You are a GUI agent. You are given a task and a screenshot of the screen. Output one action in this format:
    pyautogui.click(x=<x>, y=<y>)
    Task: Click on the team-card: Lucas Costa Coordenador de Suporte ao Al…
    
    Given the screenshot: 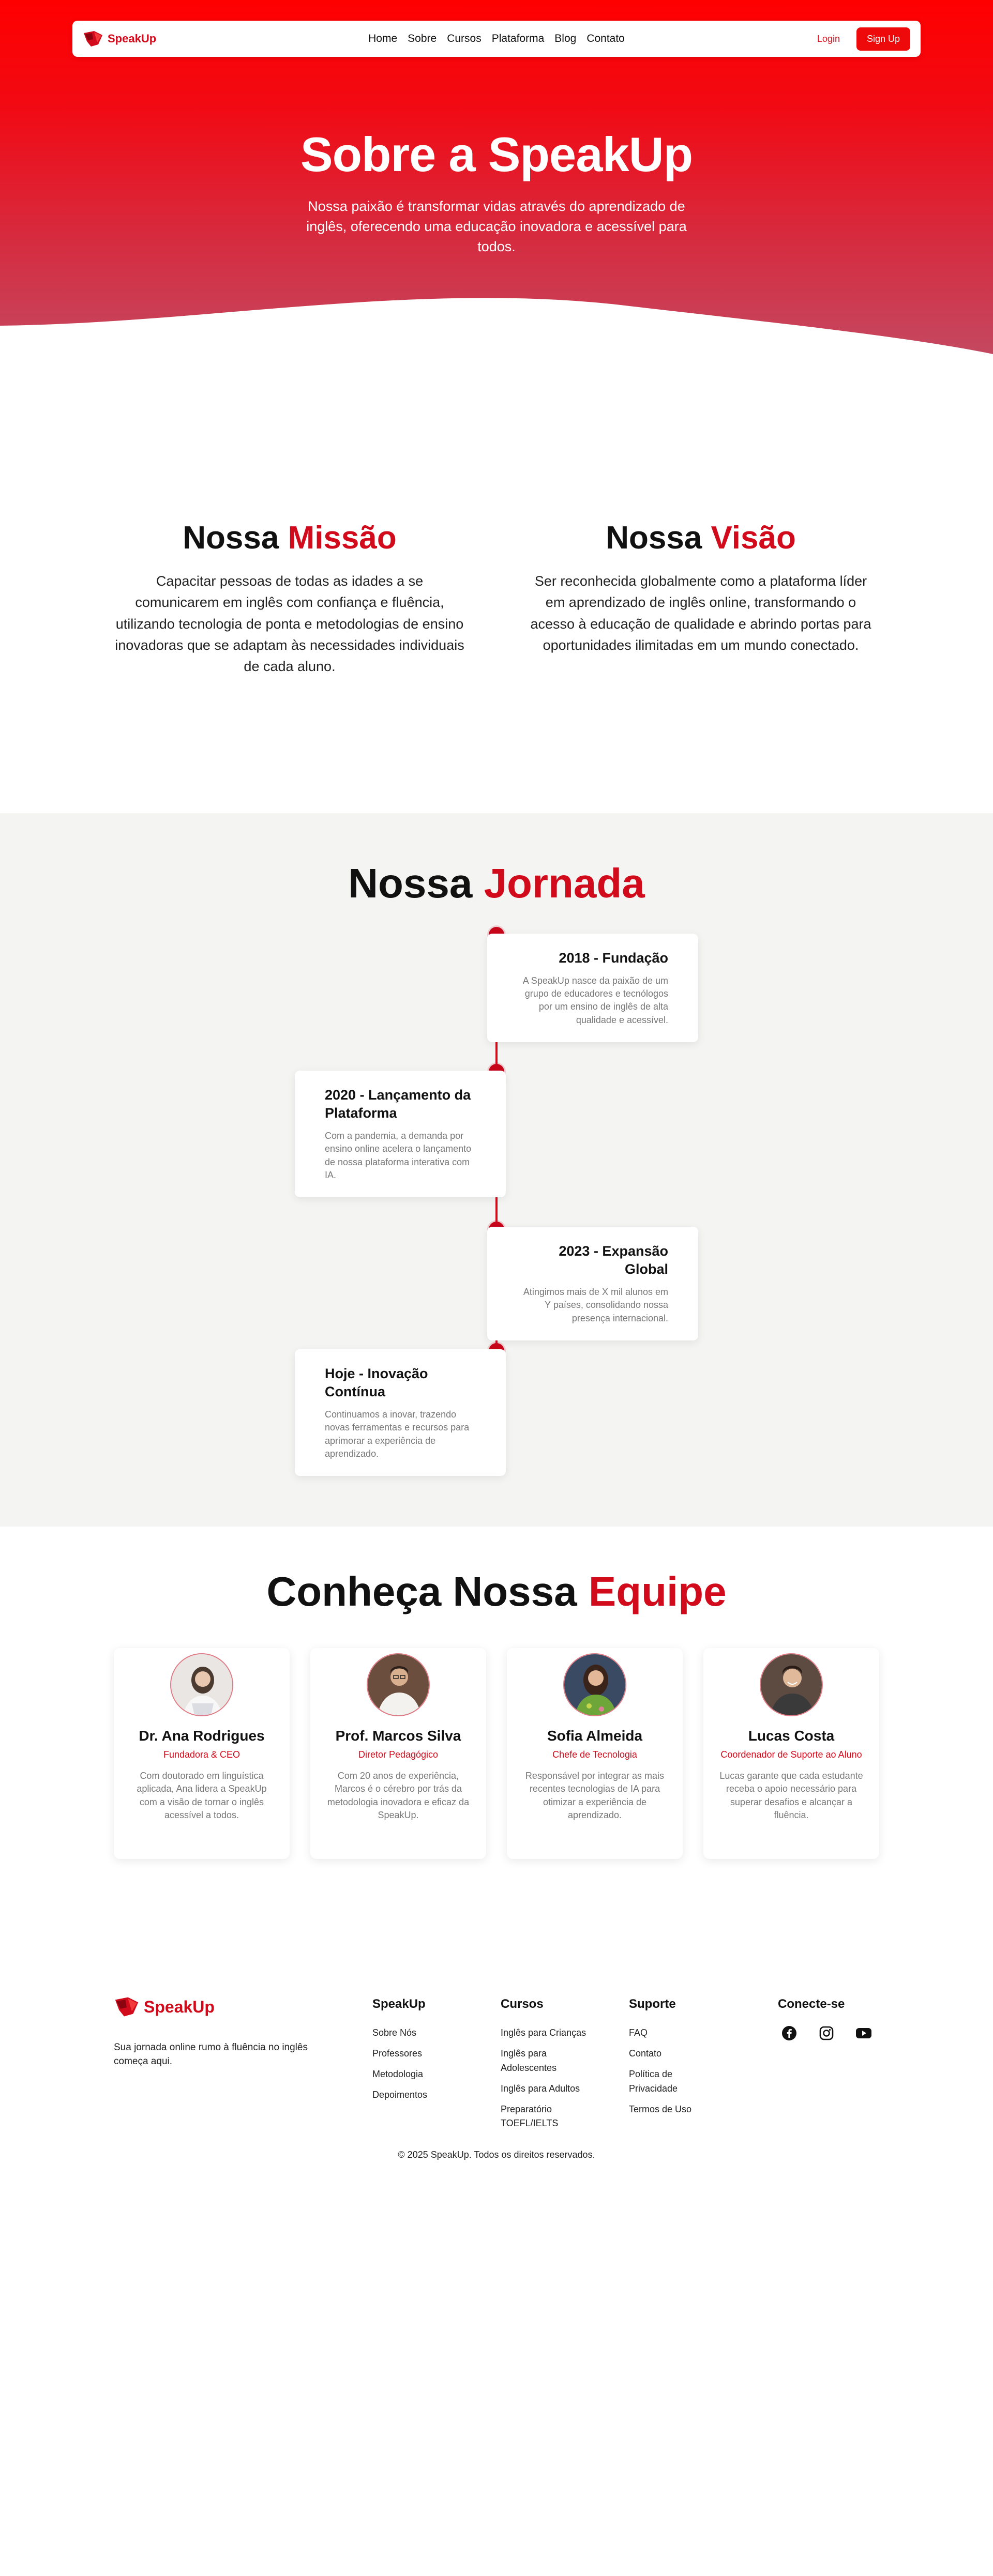 What is the action you would take?
    pyautogui.click(x=791, y=1753)
    